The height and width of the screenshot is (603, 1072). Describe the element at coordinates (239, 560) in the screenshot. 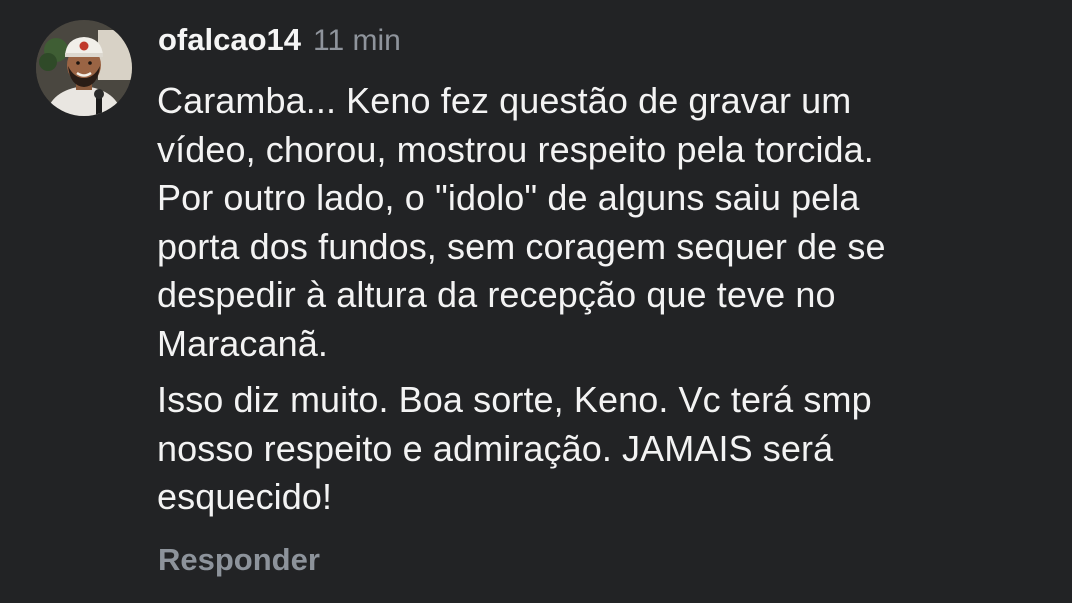

I see `reply-button: Responder` at that location.